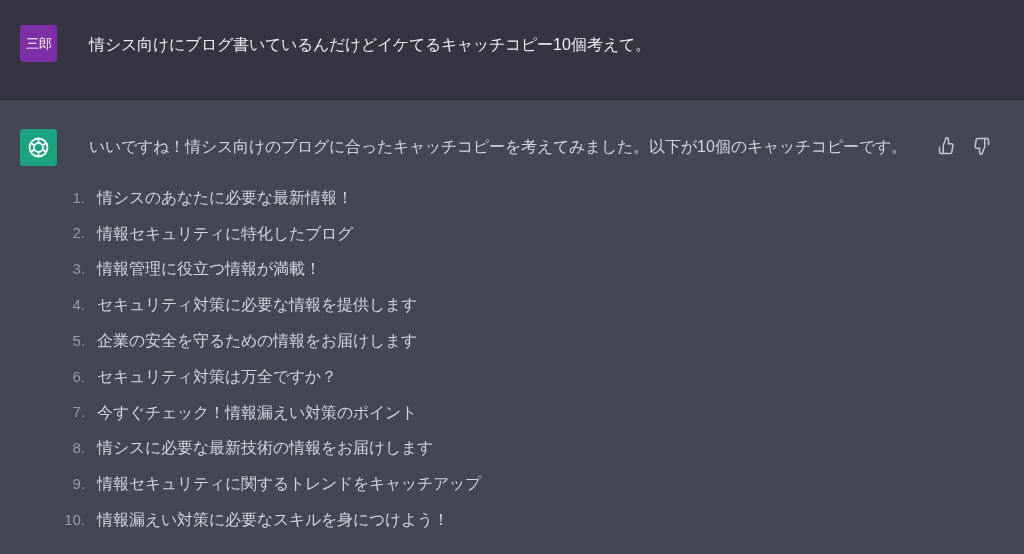  I want to click on list-item-text: 今すぐチェック！情報漏えい対策のポイント, so click(257, 412).